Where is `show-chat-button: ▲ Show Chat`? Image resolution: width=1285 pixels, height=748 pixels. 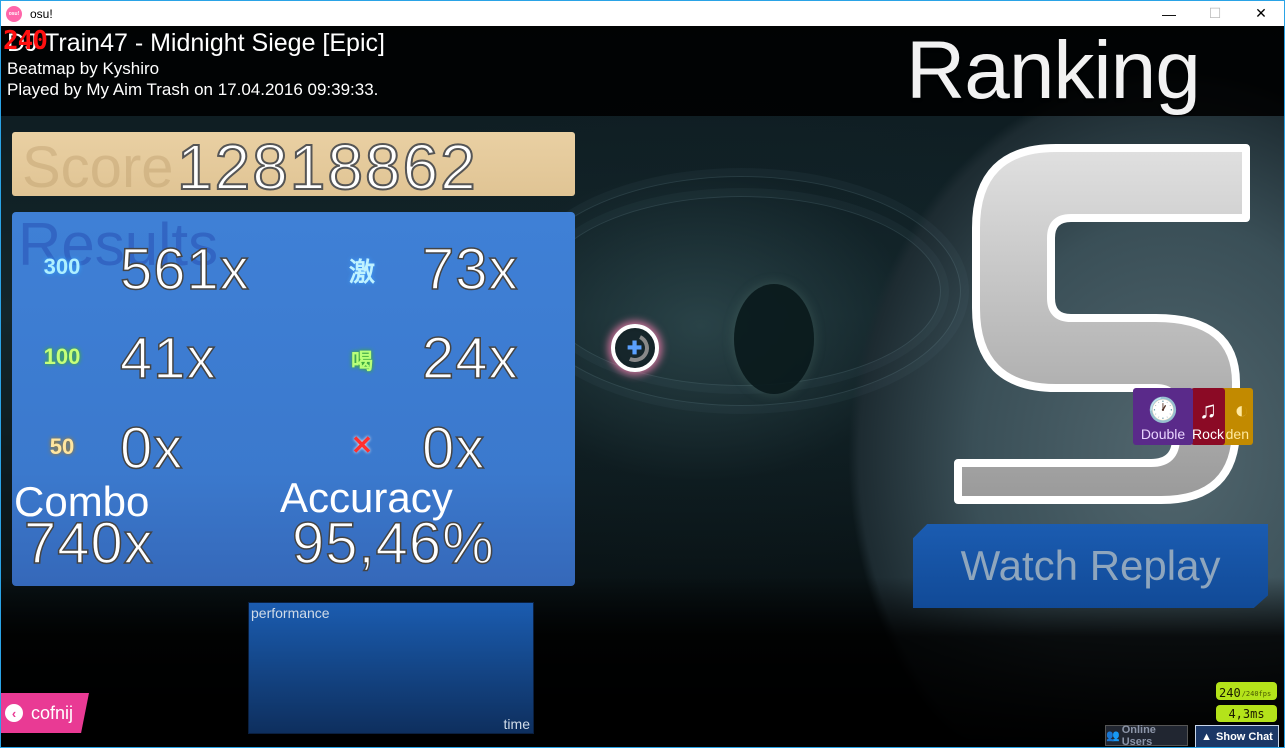
show-chat-button: ▲ Show Chat is located at coordinates (1237, 736).